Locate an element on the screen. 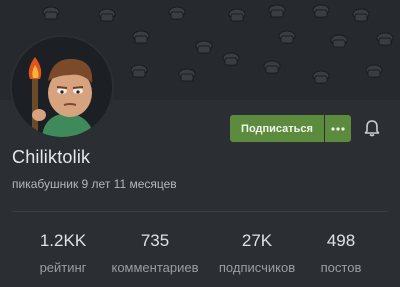  stat-posts: 498 постов is located at coordinates (341, 252).